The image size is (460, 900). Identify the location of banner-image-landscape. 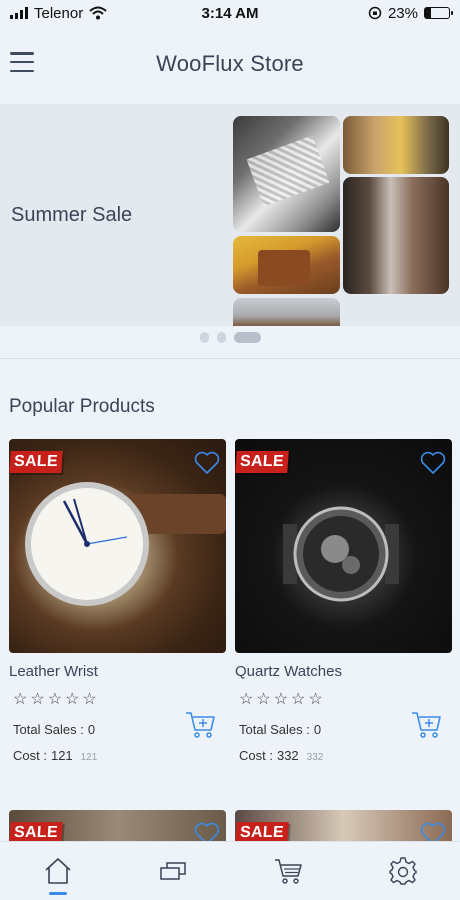
(286, 312).